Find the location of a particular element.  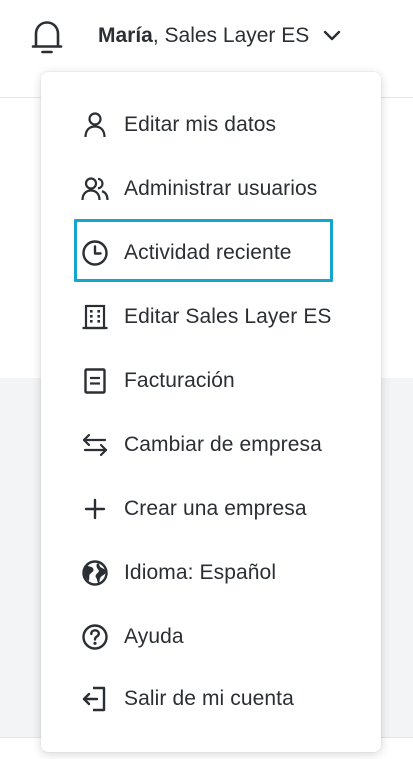

menu-item-edit-company: Editar Sales Layer ES is located at coordinates (211, 317).